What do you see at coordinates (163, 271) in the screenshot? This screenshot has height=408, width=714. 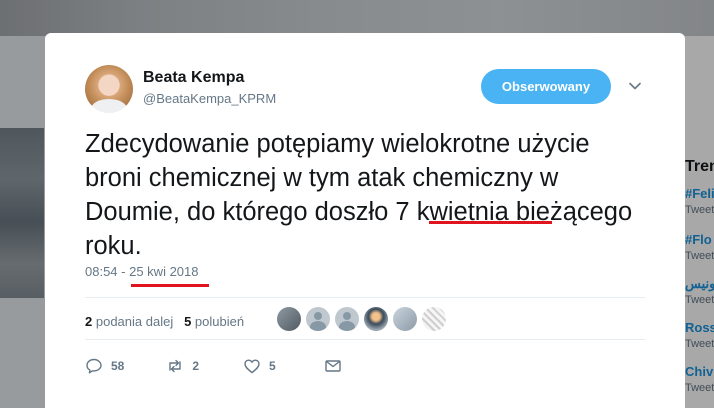 I see `tweet-date: 25 kwi 2018` at bounding box center [163, 271].